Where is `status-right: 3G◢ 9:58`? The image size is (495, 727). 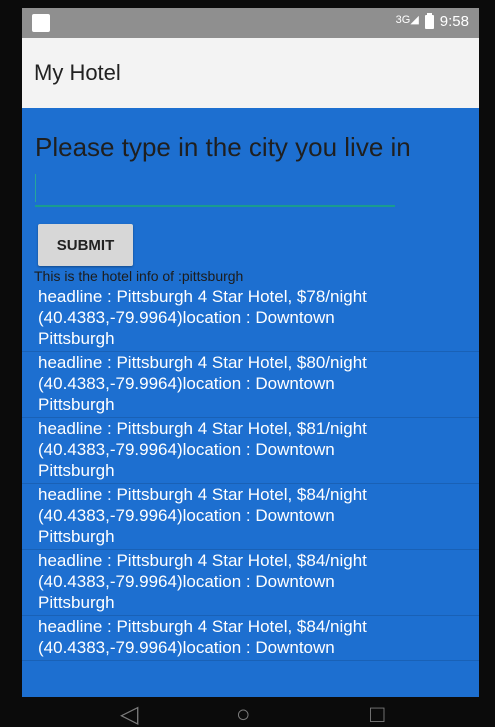
status-right: 3G◢ 9:58 is located at coordinates (432, 21).